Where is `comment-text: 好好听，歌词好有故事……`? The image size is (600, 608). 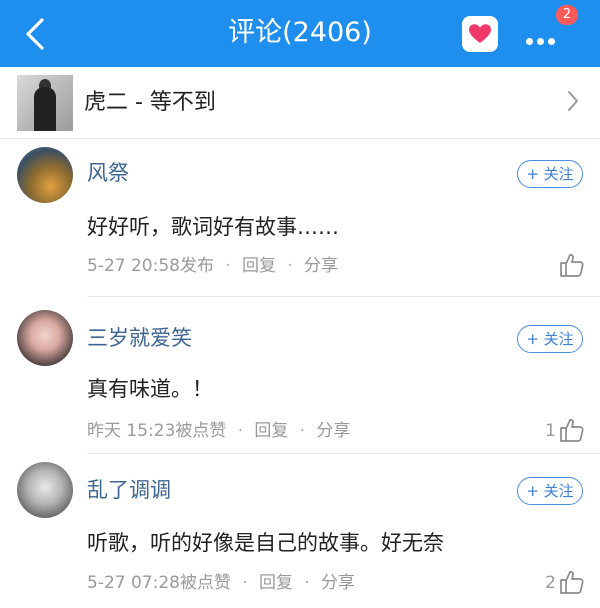
comment-text: 好好听，歌词好有故事…… is located at coordinates (213, 227).